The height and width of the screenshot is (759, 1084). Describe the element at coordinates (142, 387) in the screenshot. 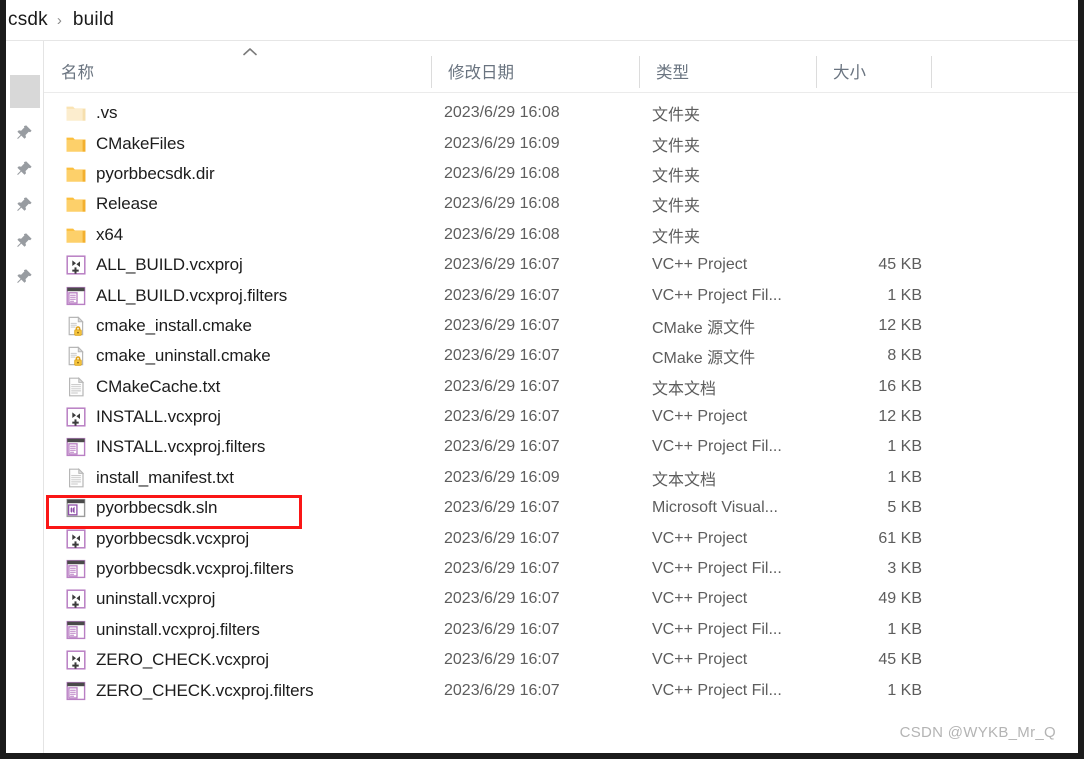

I see `file-name-cell: CMakeCache.txt` at that location.